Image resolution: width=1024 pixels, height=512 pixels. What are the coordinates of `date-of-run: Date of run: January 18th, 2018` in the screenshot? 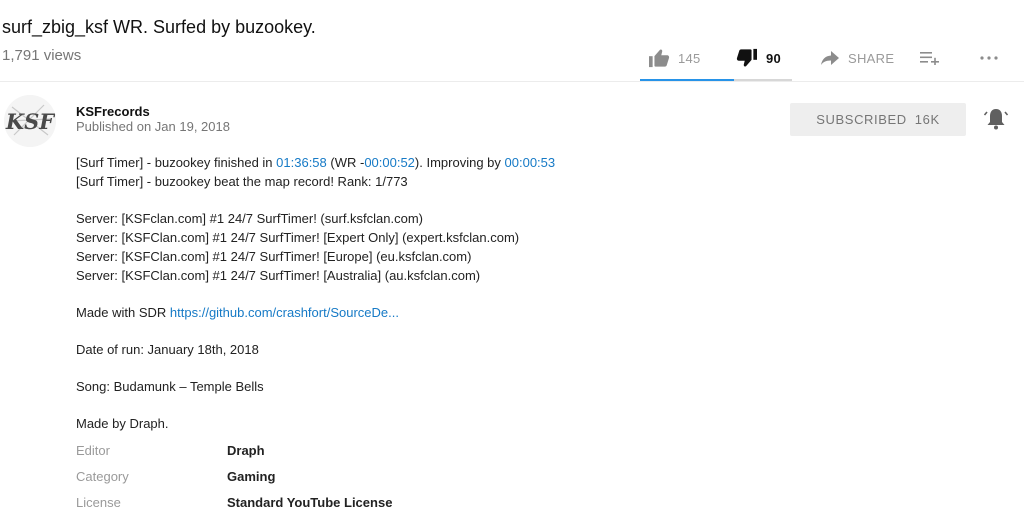 It's located at (167, 349).